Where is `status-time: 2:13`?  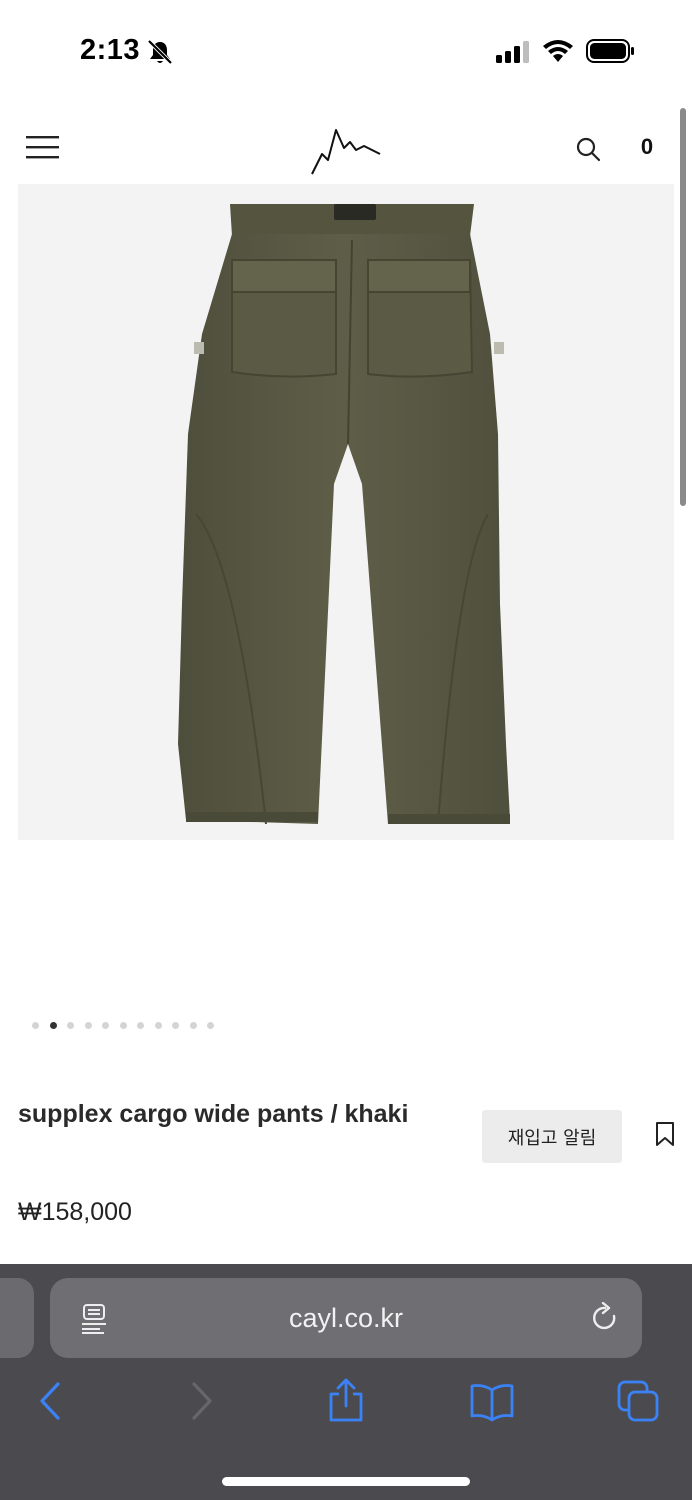 status-time: 2:13 is located at coordinates (110, 50).